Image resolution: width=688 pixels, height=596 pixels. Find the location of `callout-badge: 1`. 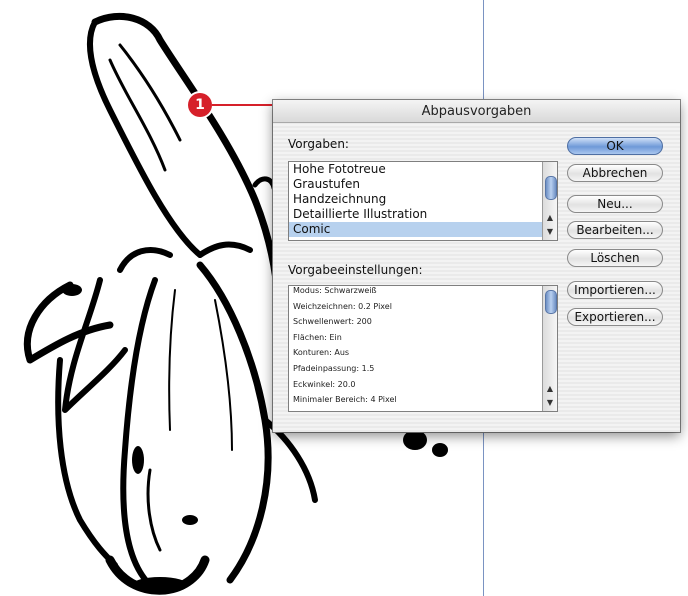

callout-badge: 1 is located at coordinates (200, 105).